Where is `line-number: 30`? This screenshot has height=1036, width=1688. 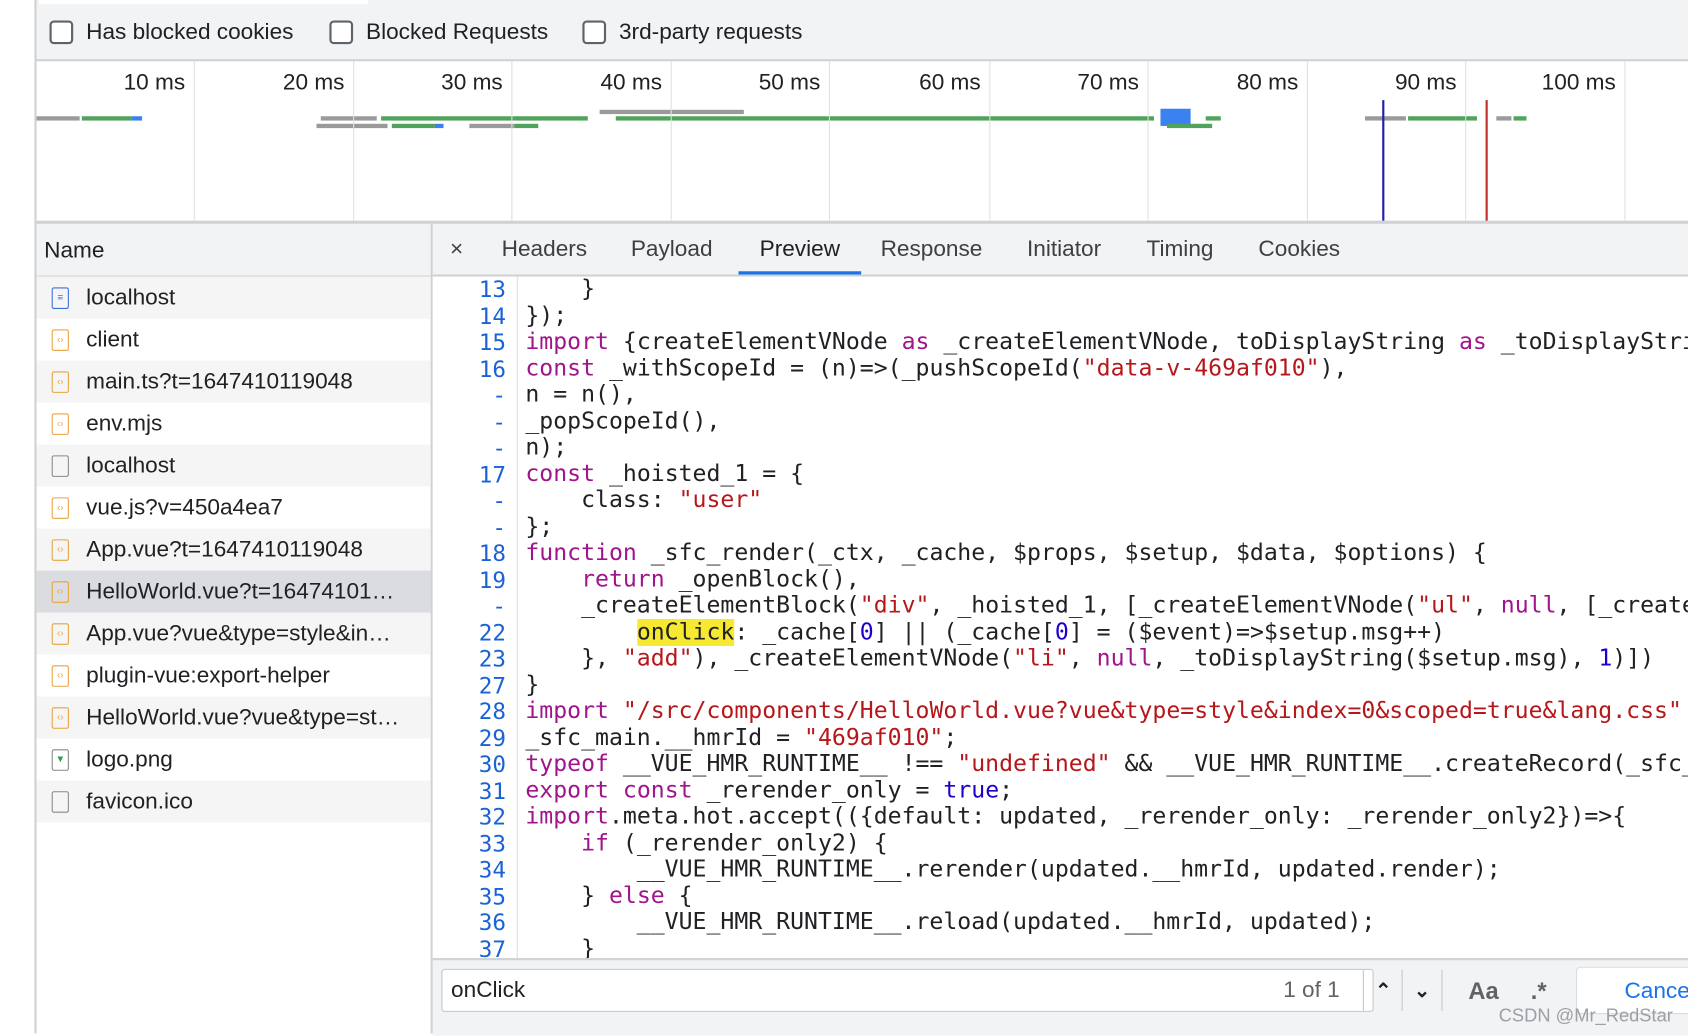
line-number: 30 is located at coordinates (492, 764).